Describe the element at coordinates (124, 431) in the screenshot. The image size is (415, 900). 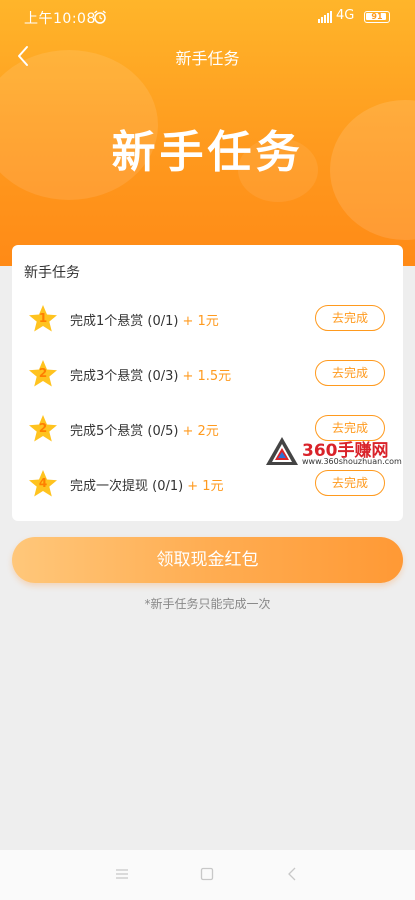
I see `task-description: 完成5个悬赏 (0/5)` at that location.